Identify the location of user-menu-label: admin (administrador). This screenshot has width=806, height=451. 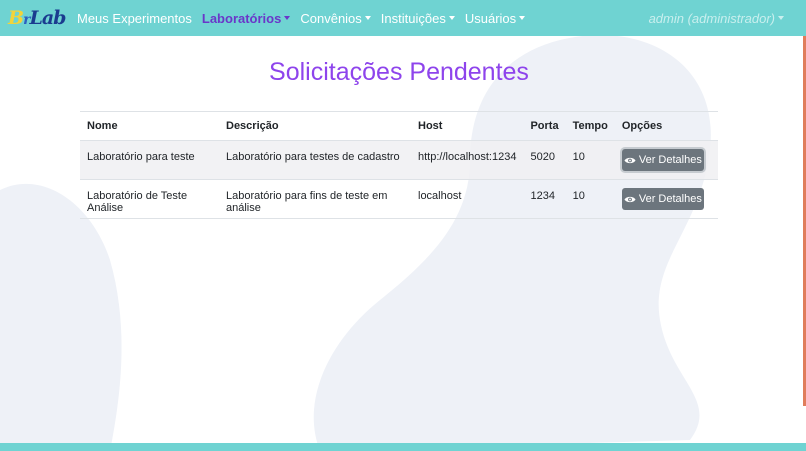
(711, 18).